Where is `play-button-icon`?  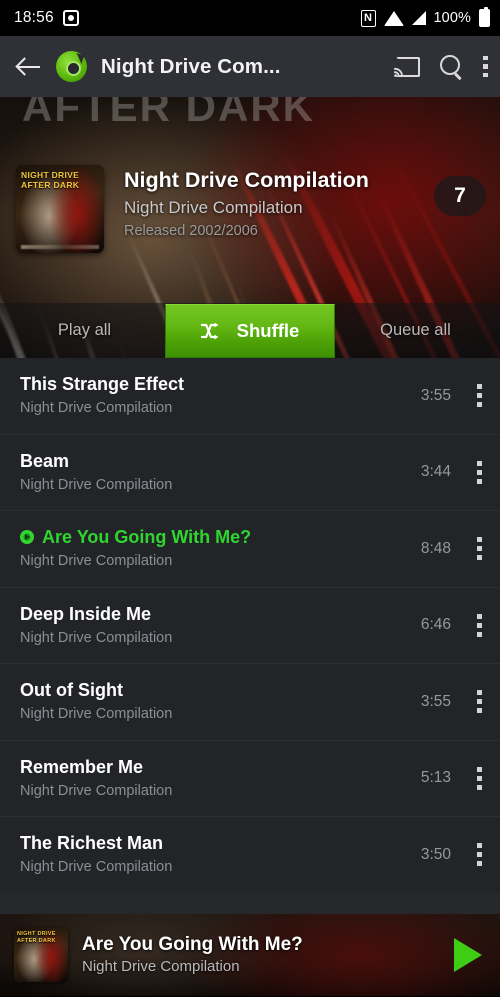 play-button-icon is located at coordinates (468, 955).